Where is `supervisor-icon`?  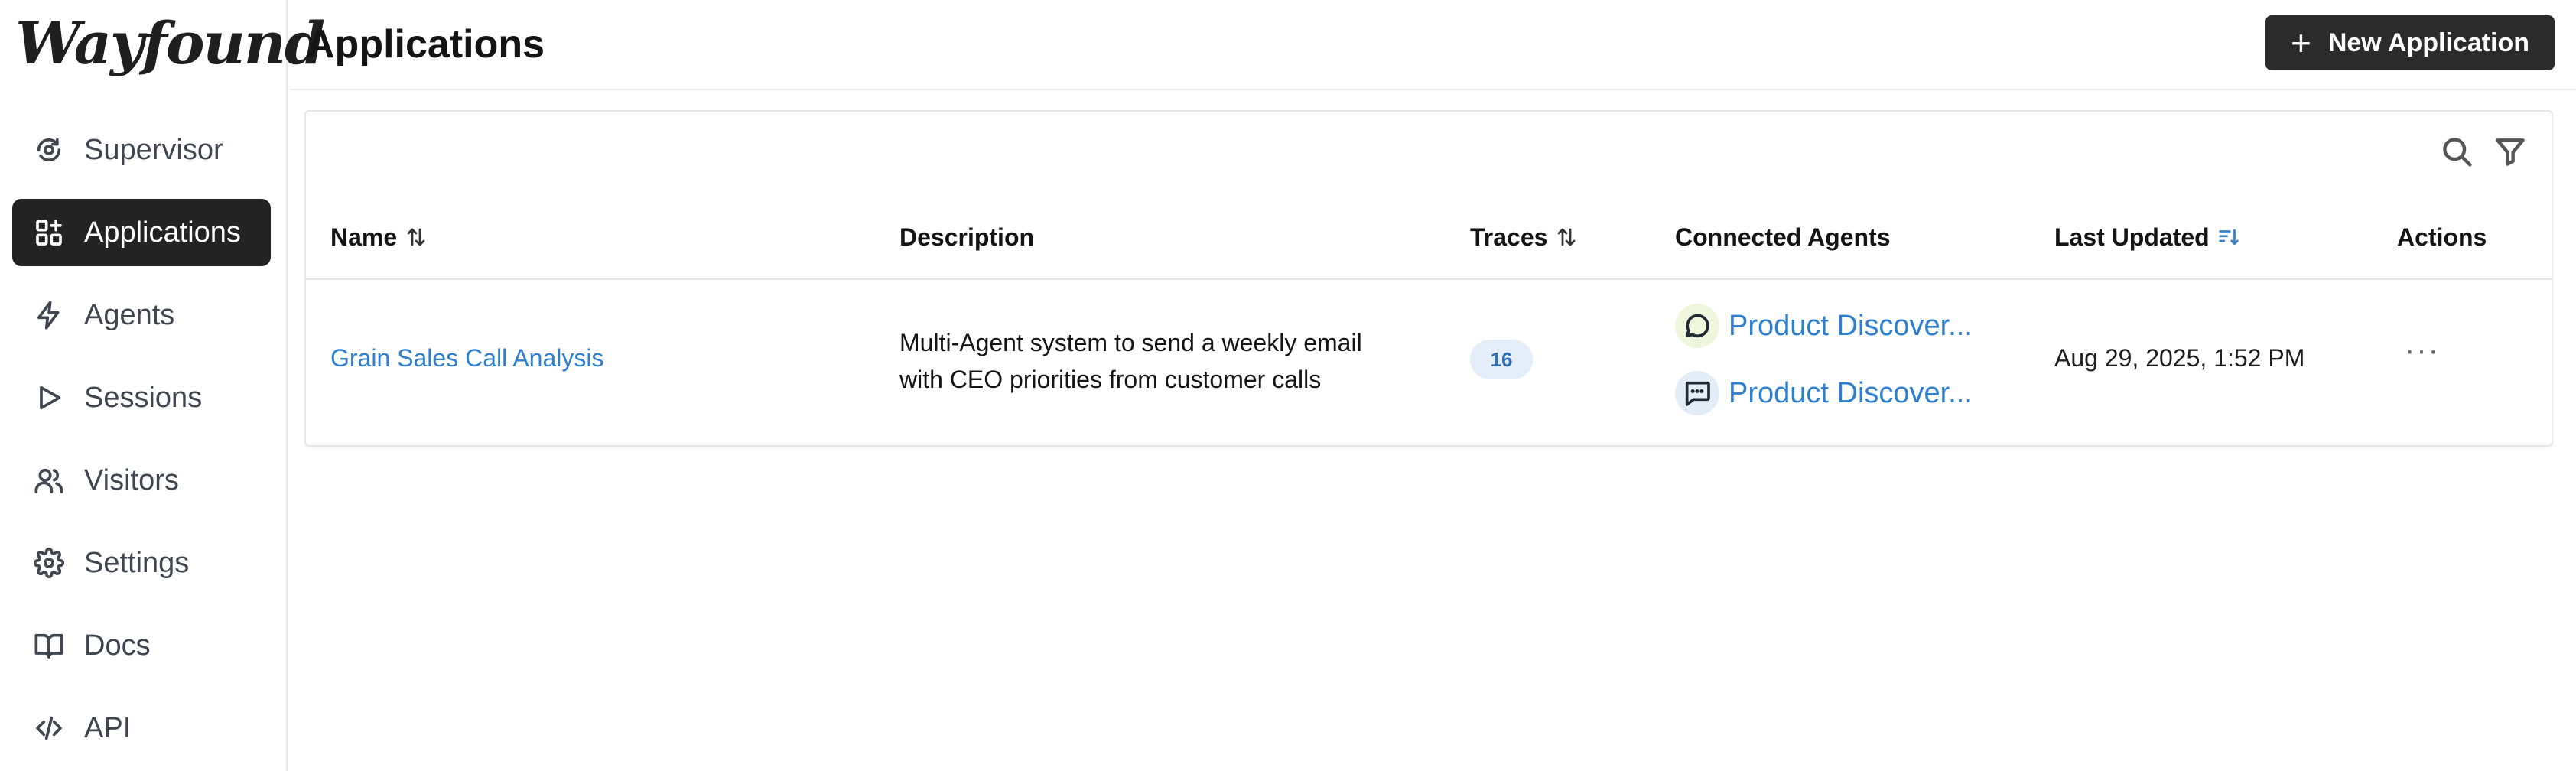
supervisor-icon is located at coordinates (49, 150).